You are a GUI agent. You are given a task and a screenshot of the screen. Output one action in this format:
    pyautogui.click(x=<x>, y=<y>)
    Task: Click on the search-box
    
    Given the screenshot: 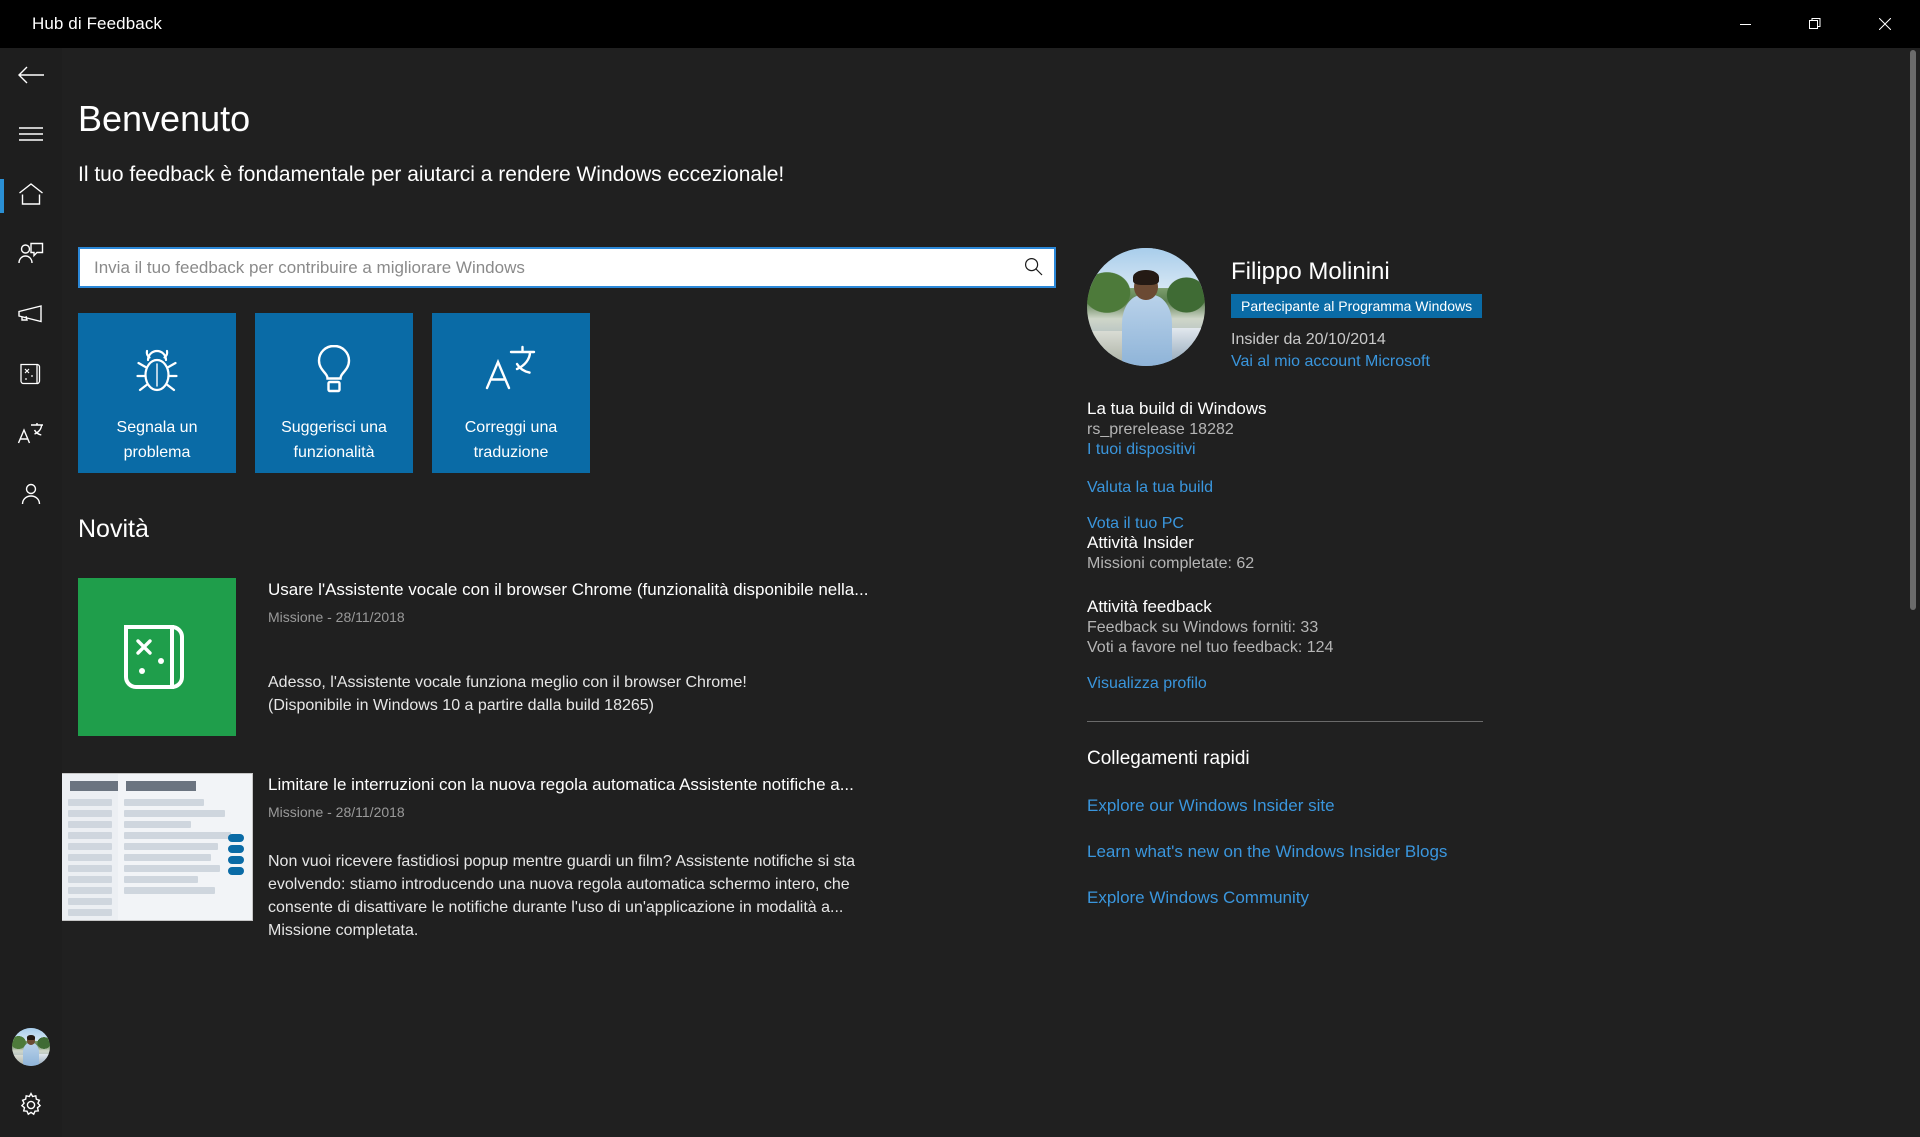 What is the action you would take?
    pyautogui.click(x=567, y=267)
    